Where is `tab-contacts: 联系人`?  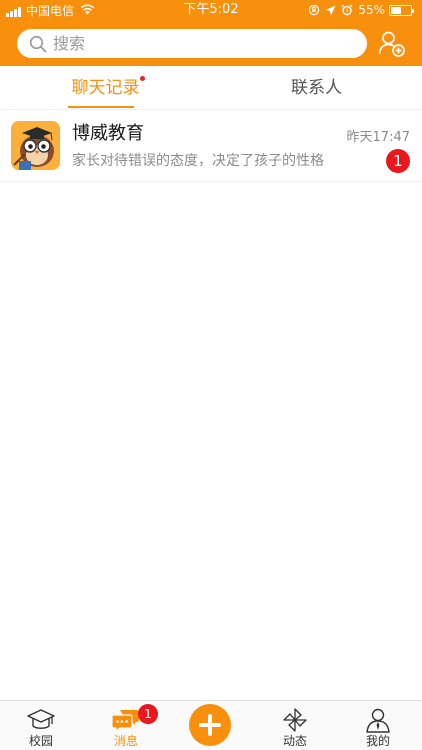 tab-contacts: 联系人 is located at coordinates (316, 88).